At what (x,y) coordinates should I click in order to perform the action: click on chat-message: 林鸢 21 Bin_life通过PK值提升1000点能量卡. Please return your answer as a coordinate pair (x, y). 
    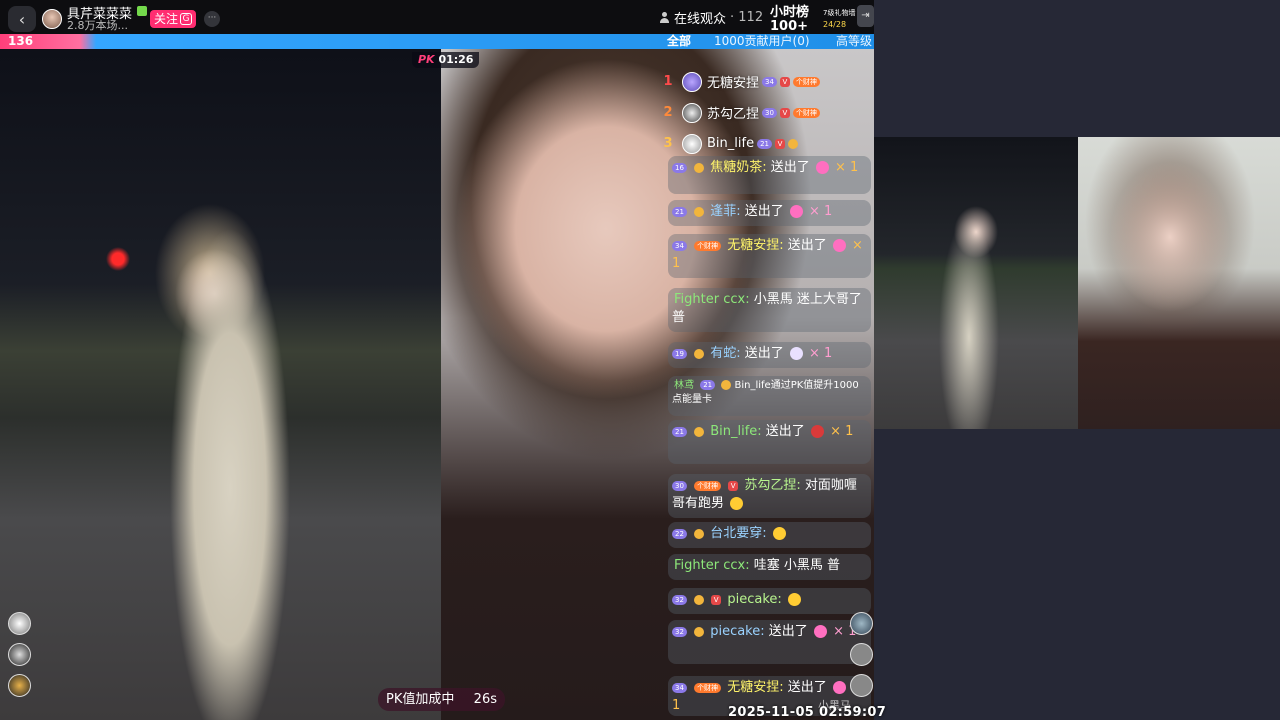
    Looking at the image, I should click on (769, 396).